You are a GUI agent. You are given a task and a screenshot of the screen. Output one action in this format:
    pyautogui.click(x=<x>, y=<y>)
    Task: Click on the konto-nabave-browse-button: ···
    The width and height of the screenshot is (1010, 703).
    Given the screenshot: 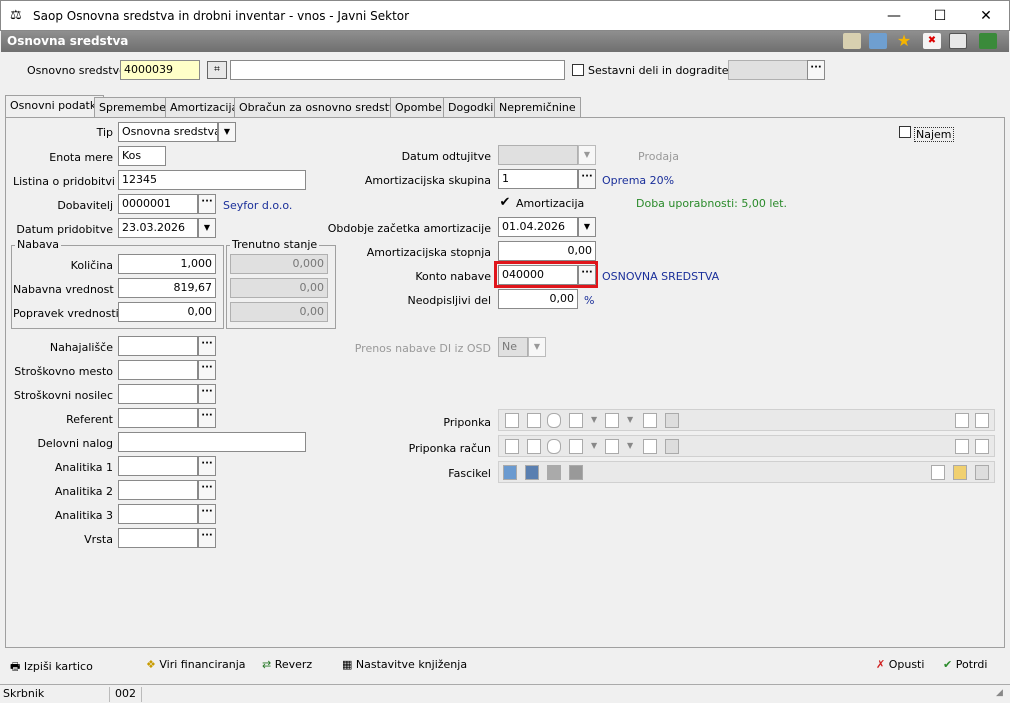 What is the action you would take?
    pyautogui.click(x=587, y=275)
    